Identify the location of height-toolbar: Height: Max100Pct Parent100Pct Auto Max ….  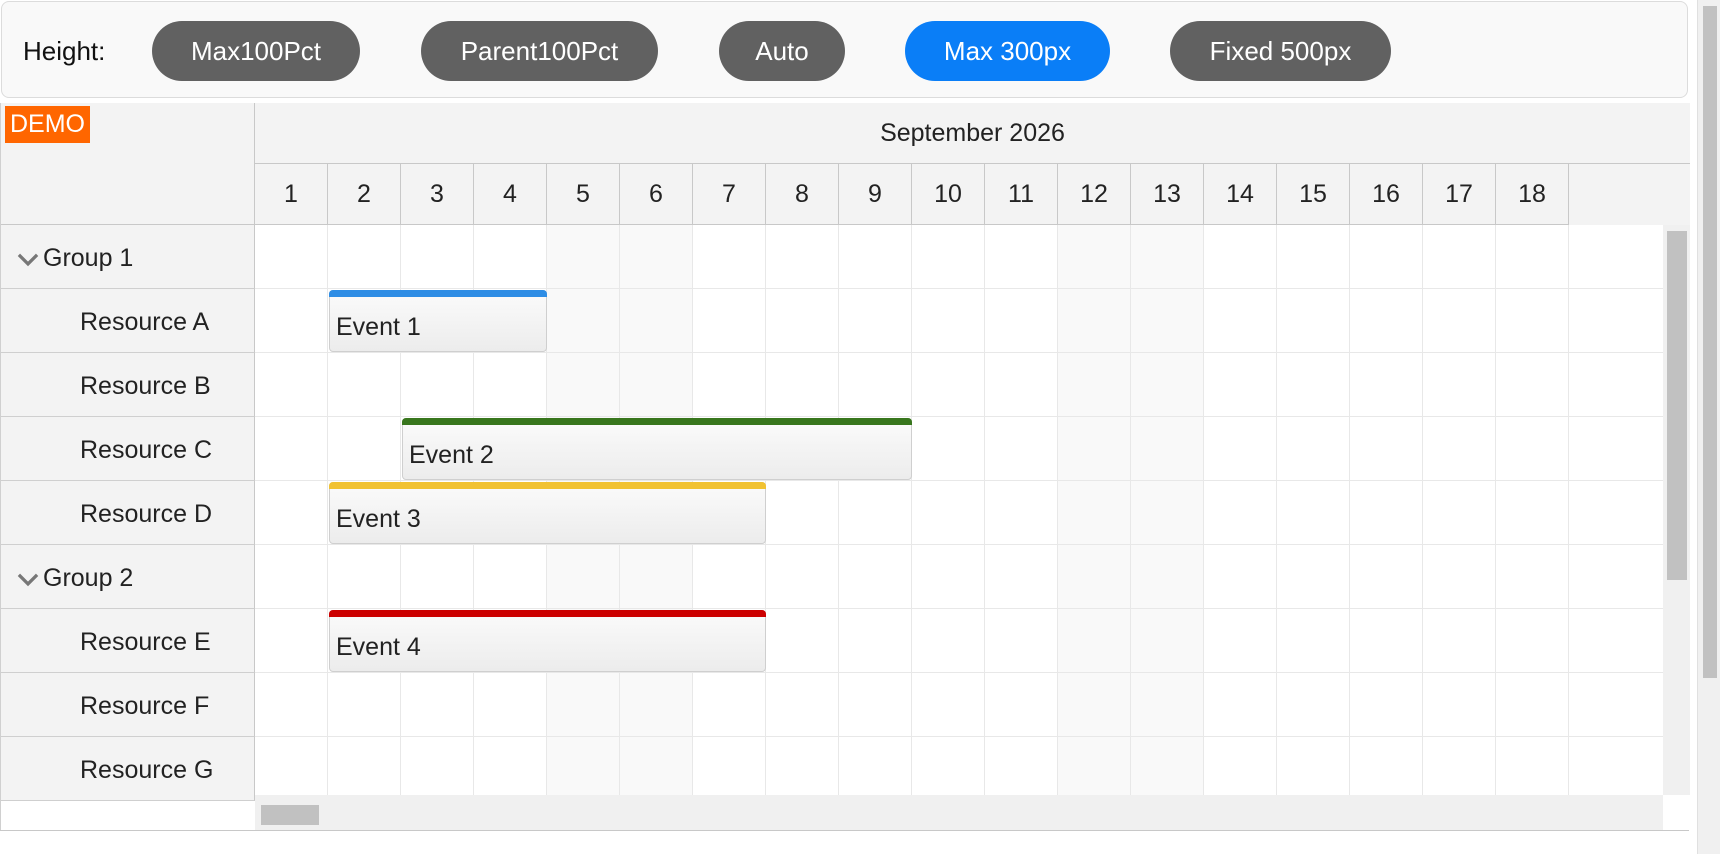
(844, 49).